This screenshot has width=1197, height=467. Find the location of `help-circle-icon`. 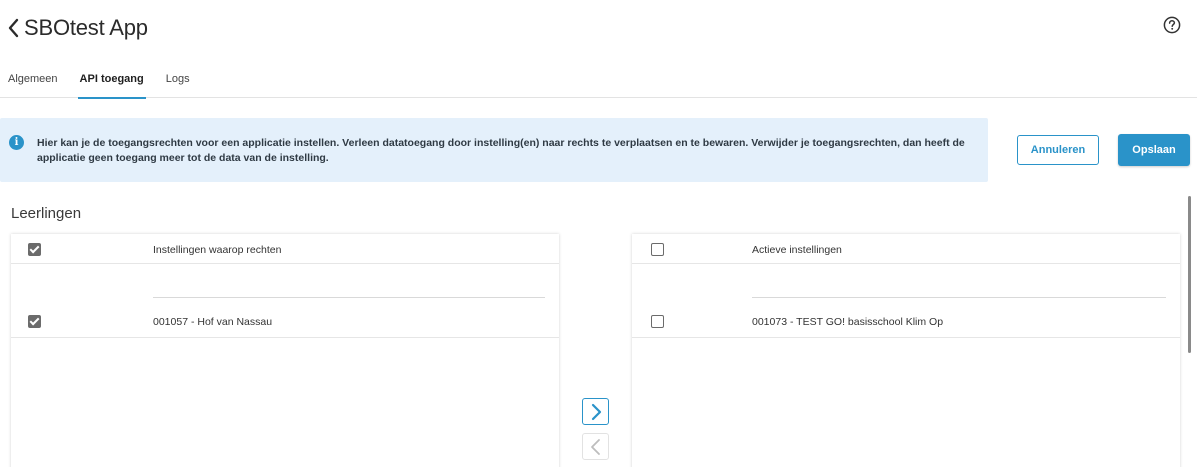

help-circle-icon is located at coordinates (1172, 25).